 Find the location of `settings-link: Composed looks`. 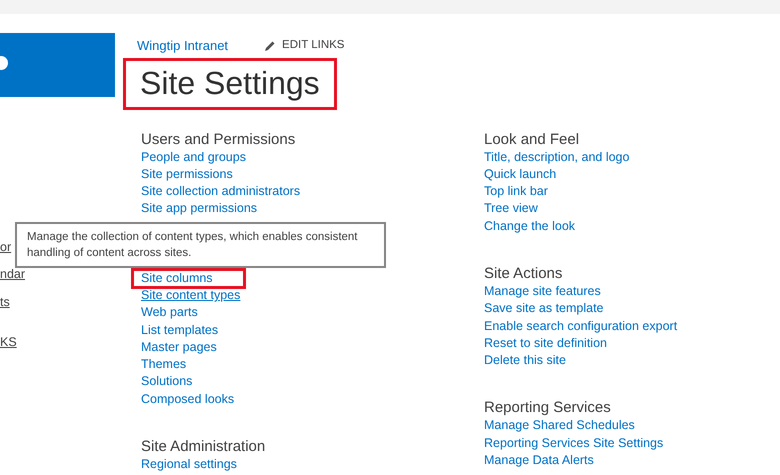

settings-link: Composed looks is located at coordinates (199, 399).